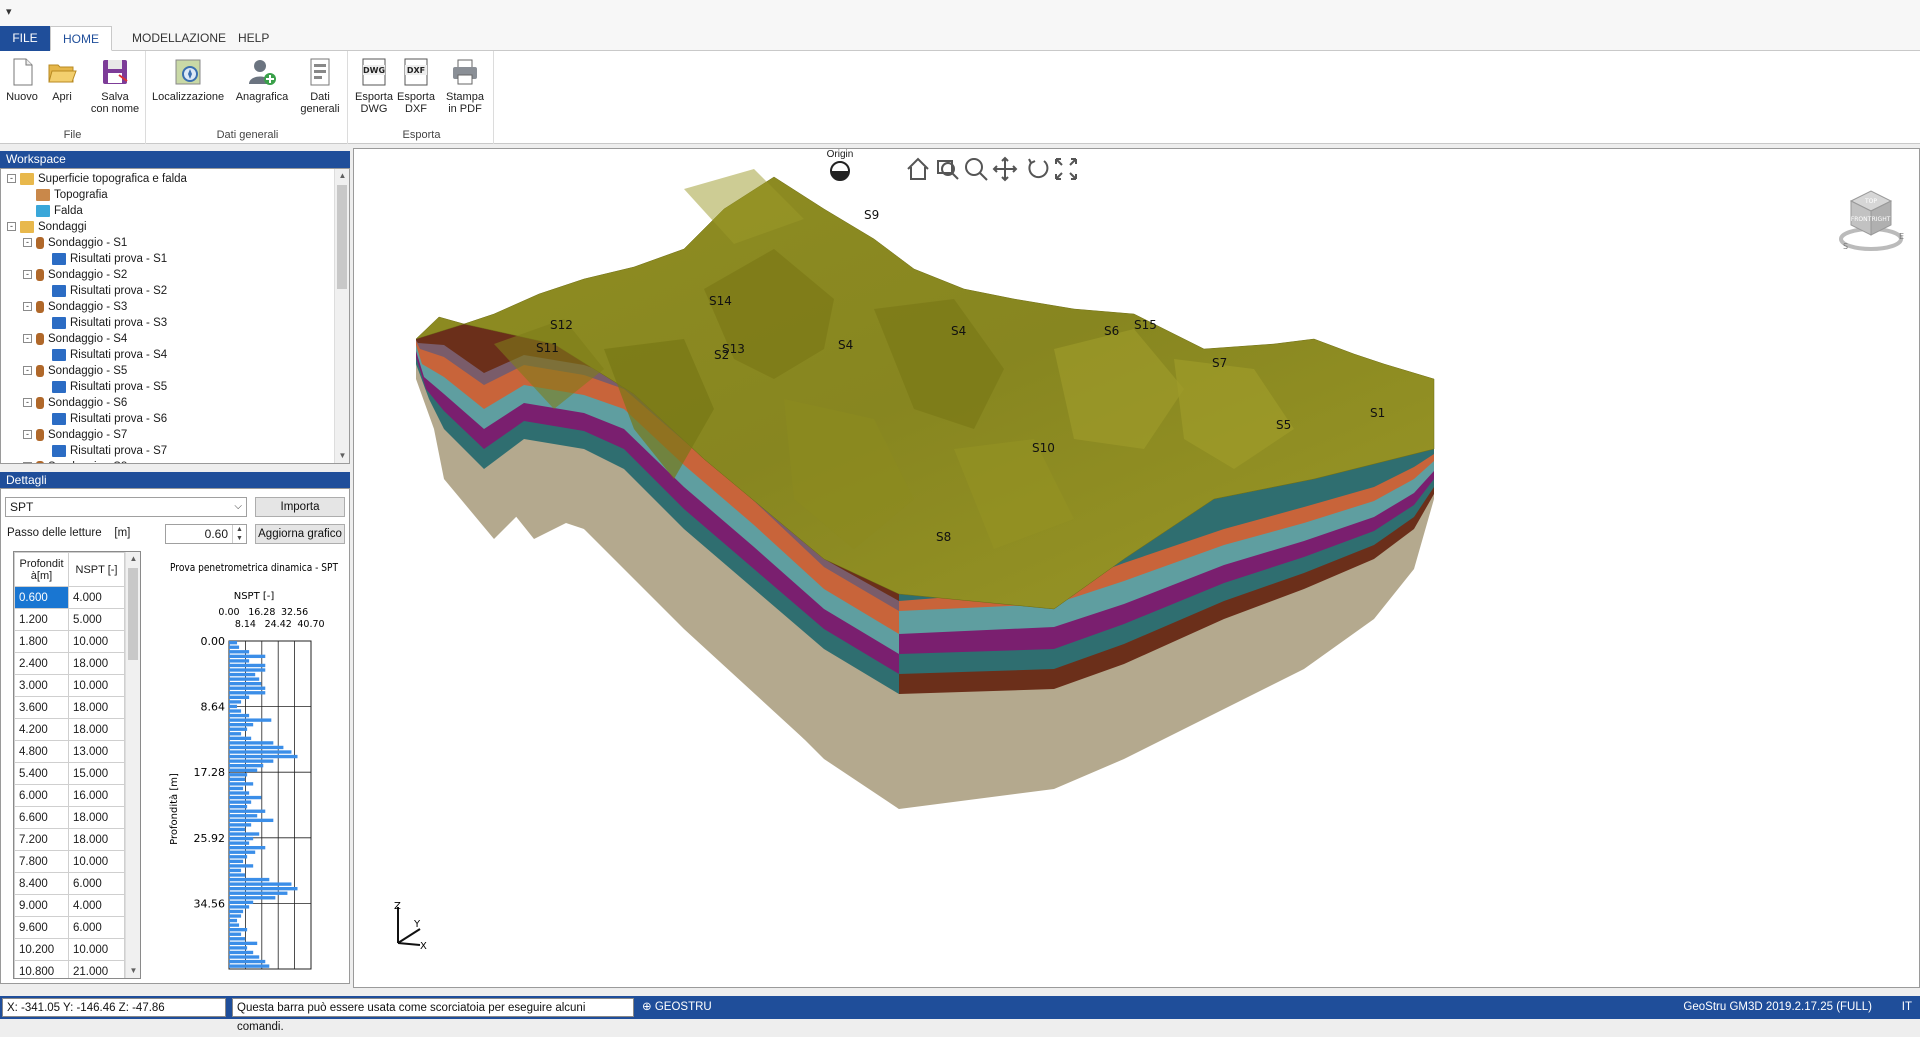 The image size is (1920, 1037). I want to click on table-row: 10.200 10.000, so click(69, 949).